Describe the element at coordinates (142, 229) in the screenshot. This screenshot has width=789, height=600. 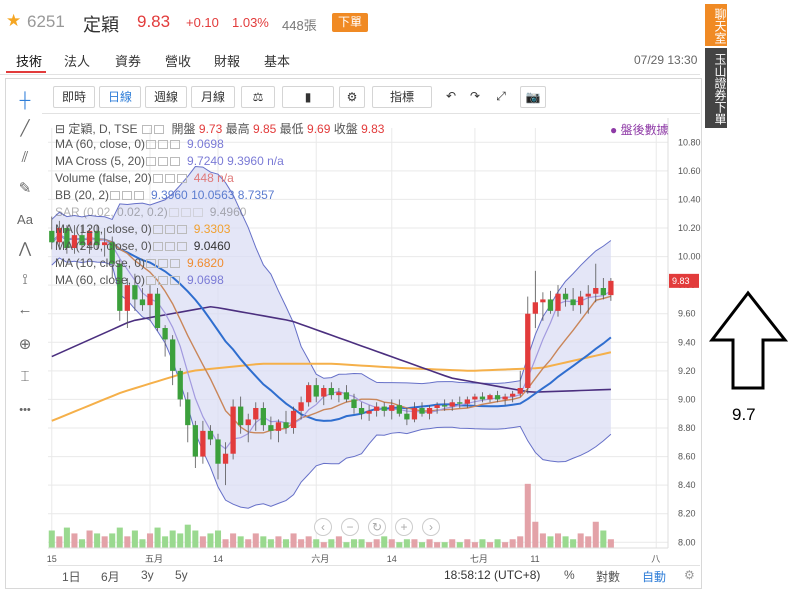
I see `legend-row: MA (120, close, 0) 9.3303` at that location.